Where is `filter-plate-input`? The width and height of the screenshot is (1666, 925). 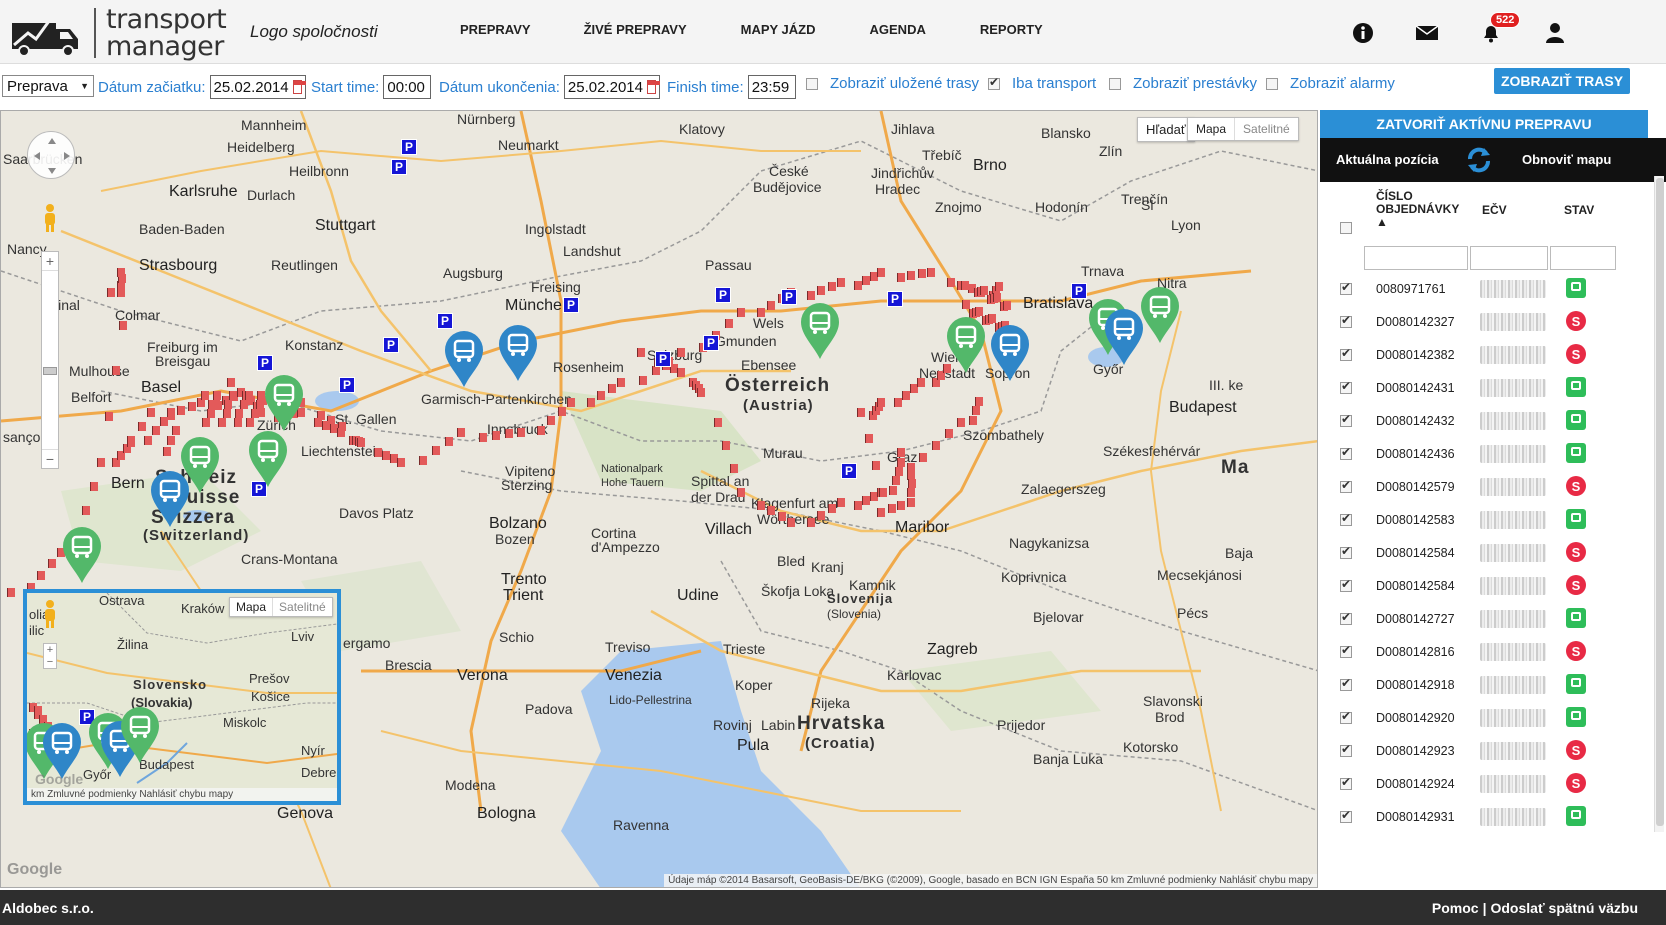
filter-plate-input is located at coordinates (1509, 258).